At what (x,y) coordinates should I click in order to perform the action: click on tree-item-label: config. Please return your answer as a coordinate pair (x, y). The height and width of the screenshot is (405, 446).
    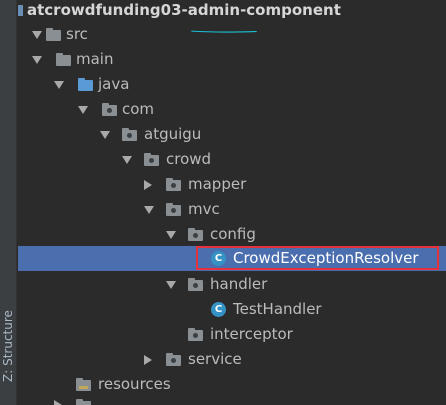
    Looking at the image, I should click on (233, 234).